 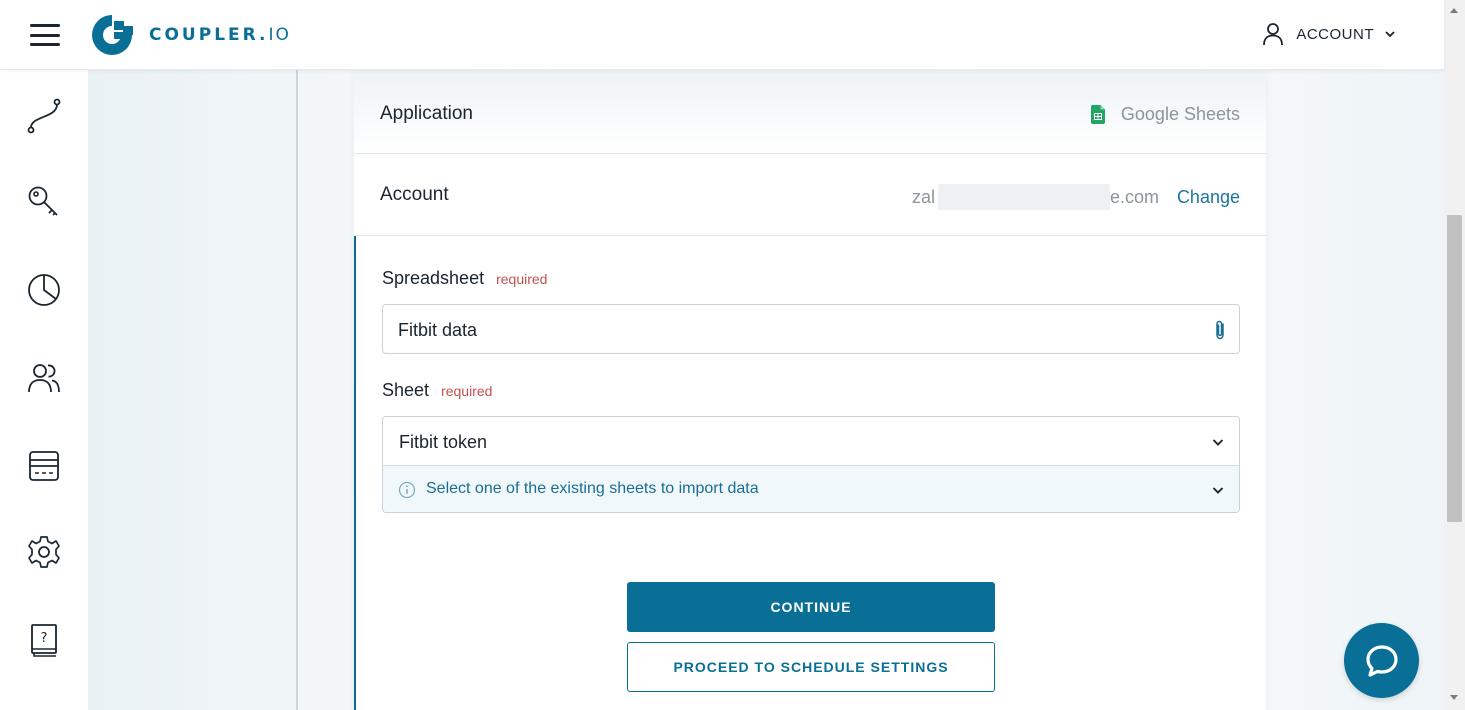 I want to click on sheet-dropdown: Fitbit token, so click(x=811, y=441).